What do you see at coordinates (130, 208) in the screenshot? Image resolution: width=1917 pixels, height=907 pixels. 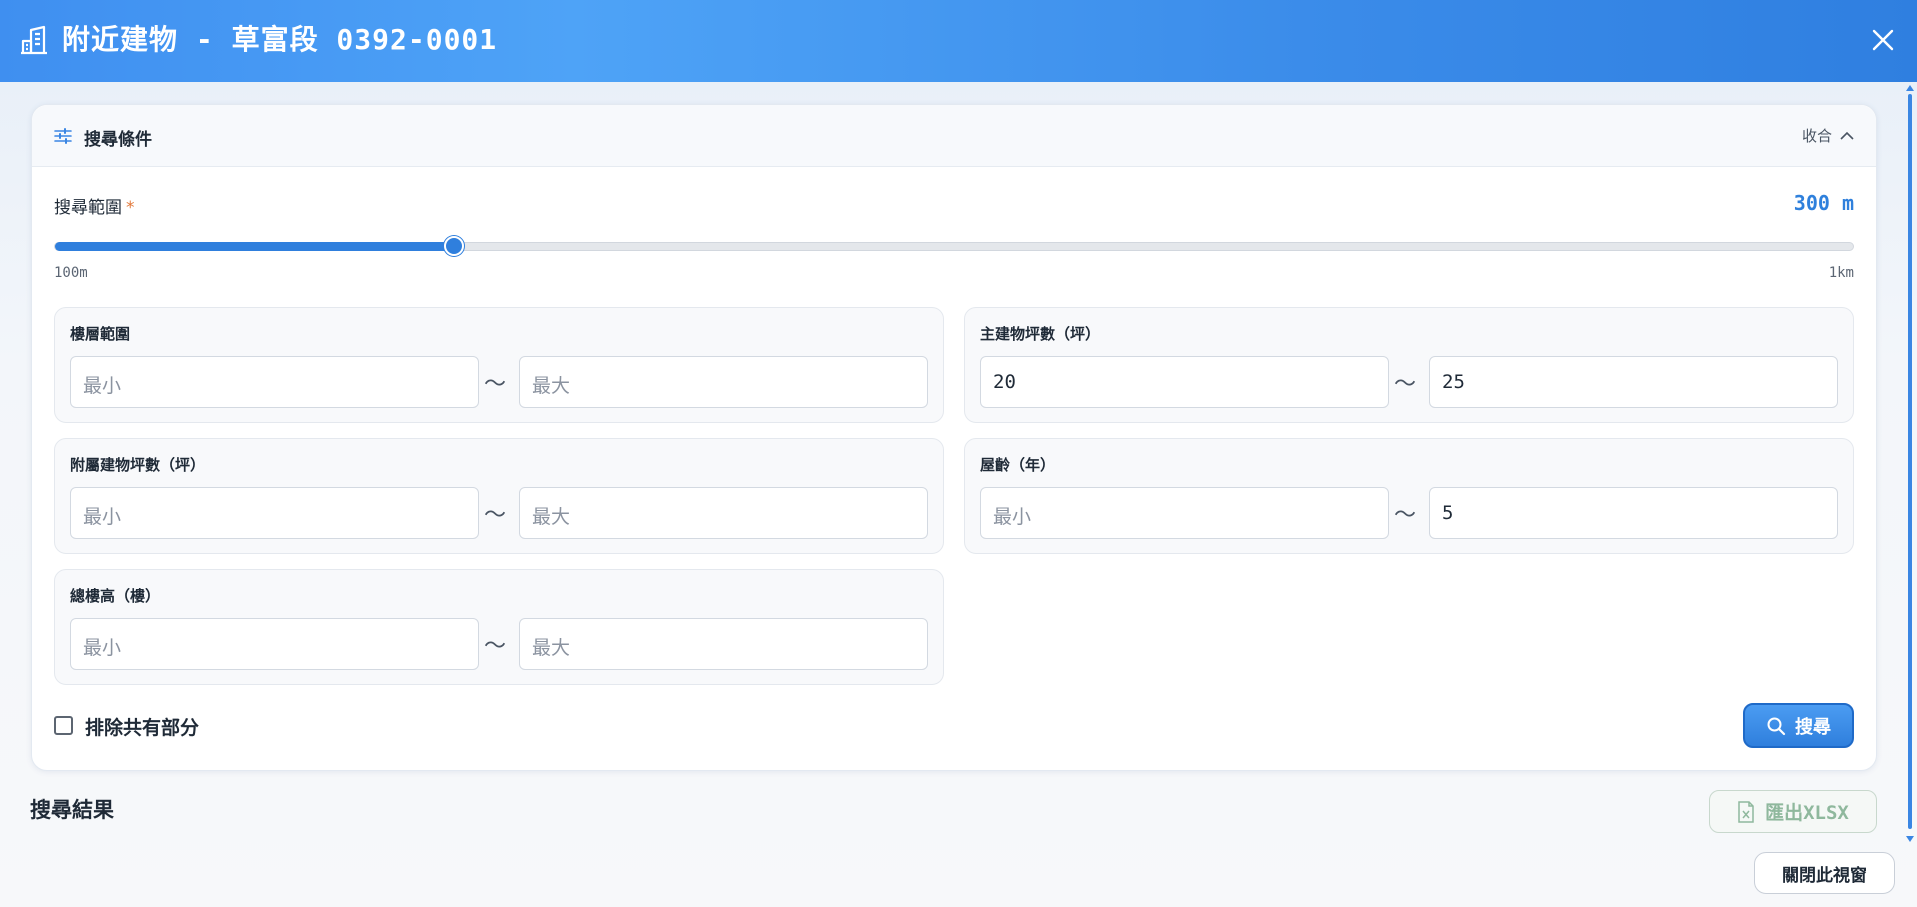 I see `required-mark: *` at bounding box center [130, 208].